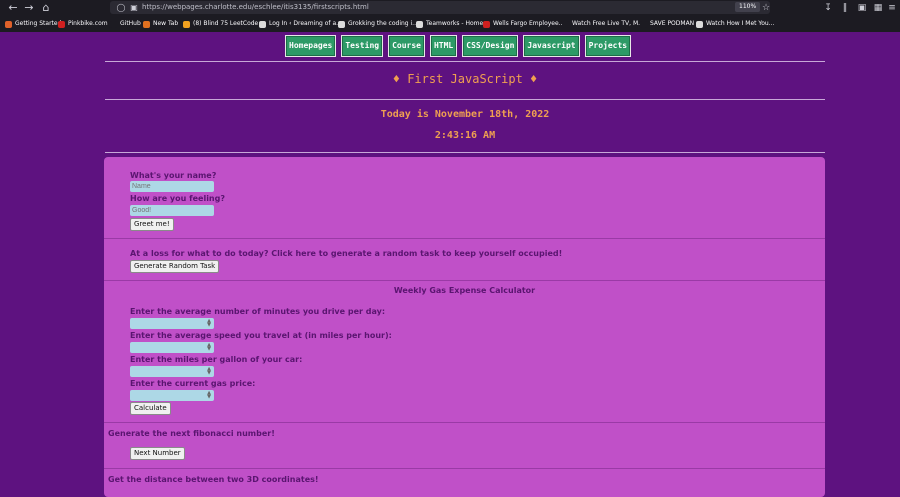 This screenshot has width=900, height=497. What do you see at coordinates (152, 224) in the screenshot?
I see `greet-button: Greet me!` at bounding box center [152, 224].